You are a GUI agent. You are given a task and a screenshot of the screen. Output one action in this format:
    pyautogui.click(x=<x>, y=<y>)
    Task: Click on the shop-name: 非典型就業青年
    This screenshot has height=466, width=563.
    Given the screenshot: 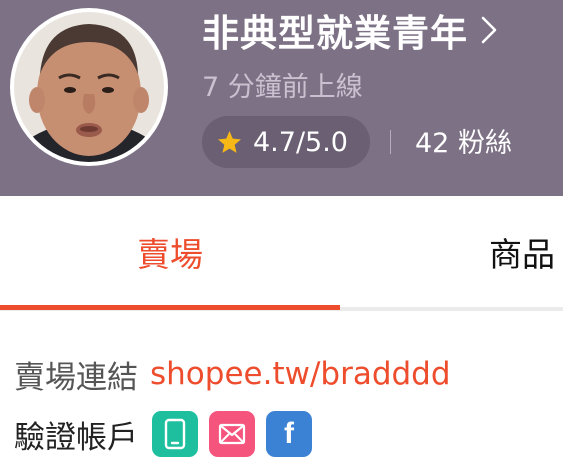 What is the action you would take?
    pyautogui.click(x=335, y=33)
    